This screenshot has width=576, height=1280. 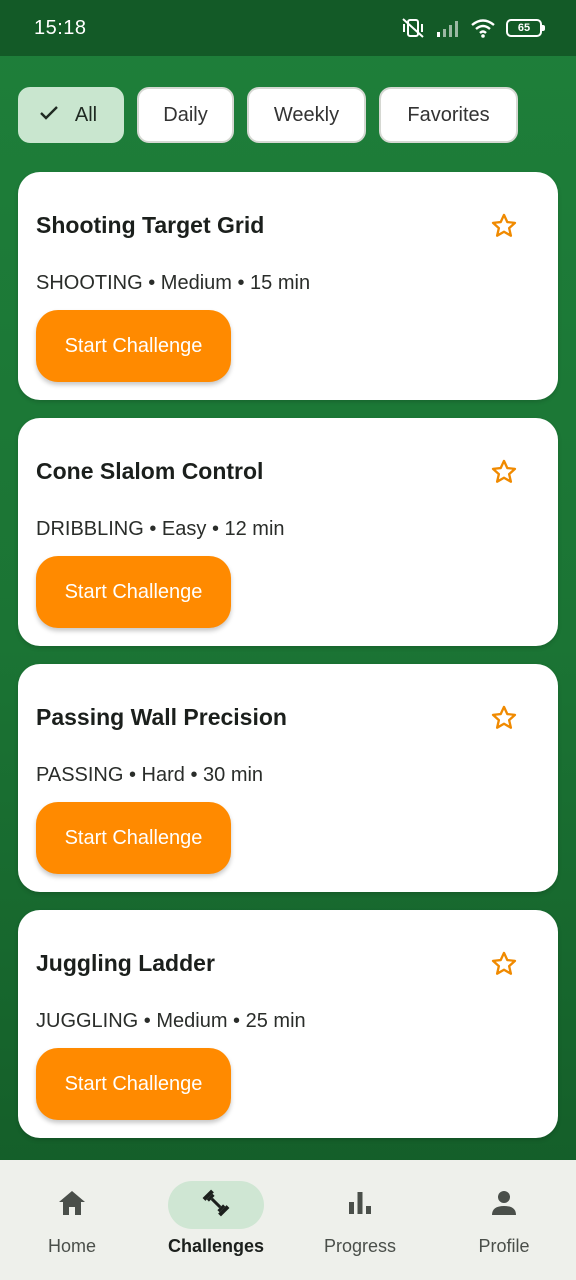 I want to click on nav-item-progress: Progress, so click(x=360, y=1220).